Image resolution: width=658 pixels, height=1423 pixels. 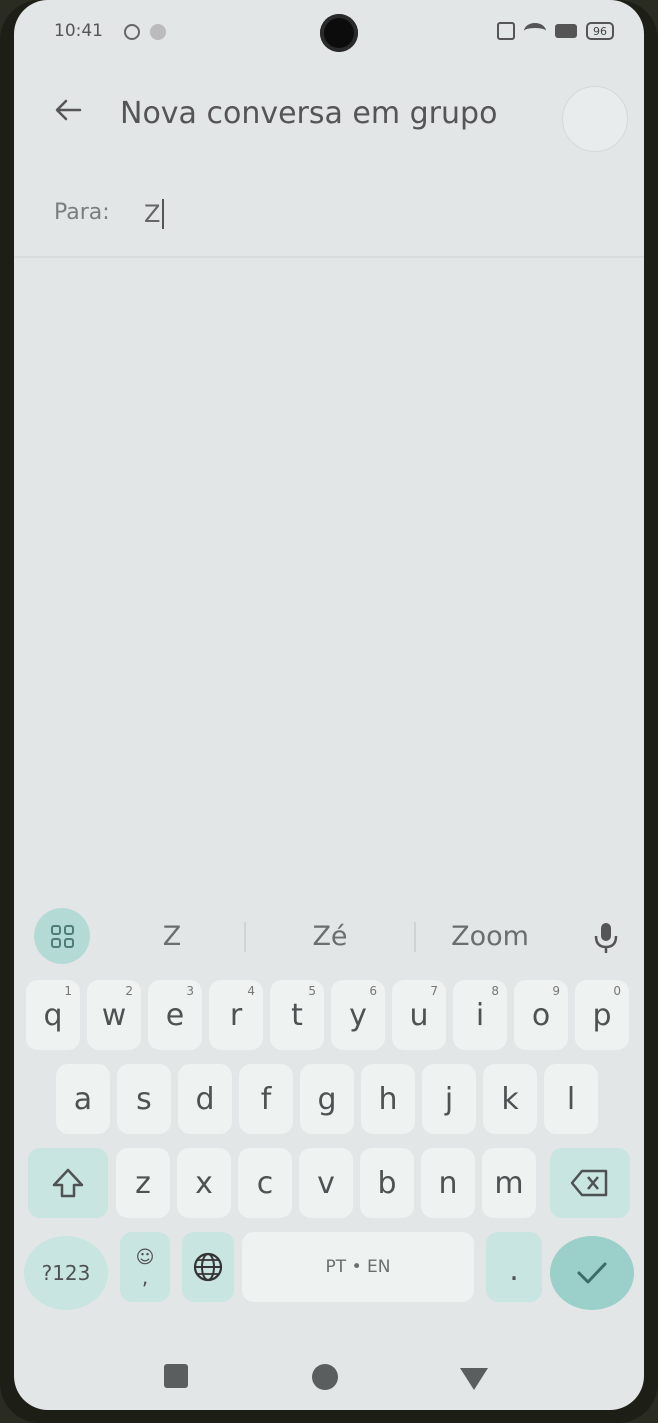 I want to click on suggestion-text: Zoom, so click(x=490, y=936).